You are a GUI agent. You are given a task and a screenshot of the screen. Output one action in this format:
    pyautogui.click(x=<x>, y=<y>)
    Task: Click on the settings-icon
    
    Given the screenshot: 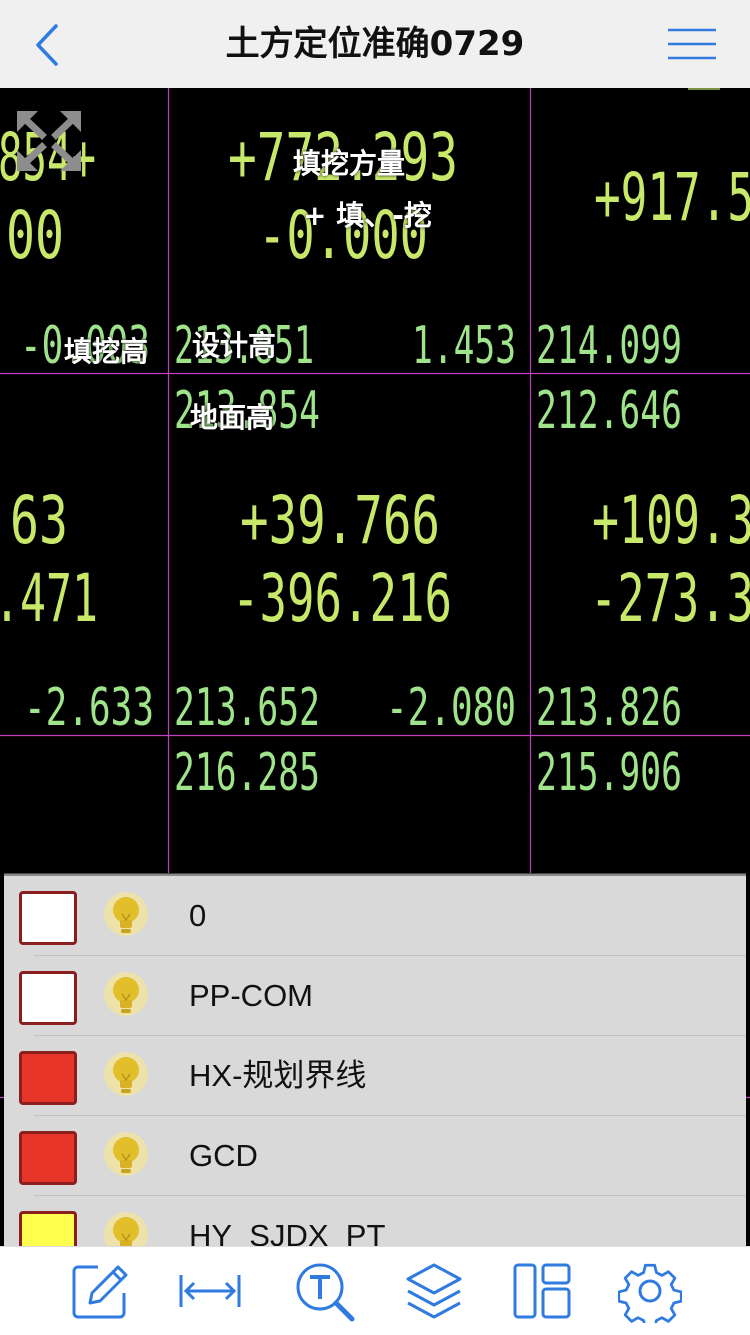 What is the action you would take?
    pyautogui.click(x=650, y=1296)
    